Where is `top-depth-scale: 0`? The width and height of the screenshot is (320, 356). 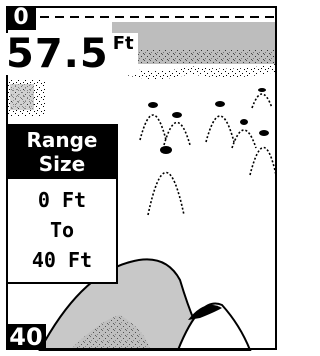 top-depth-scale: 0 is located at coordinates (21, 18).